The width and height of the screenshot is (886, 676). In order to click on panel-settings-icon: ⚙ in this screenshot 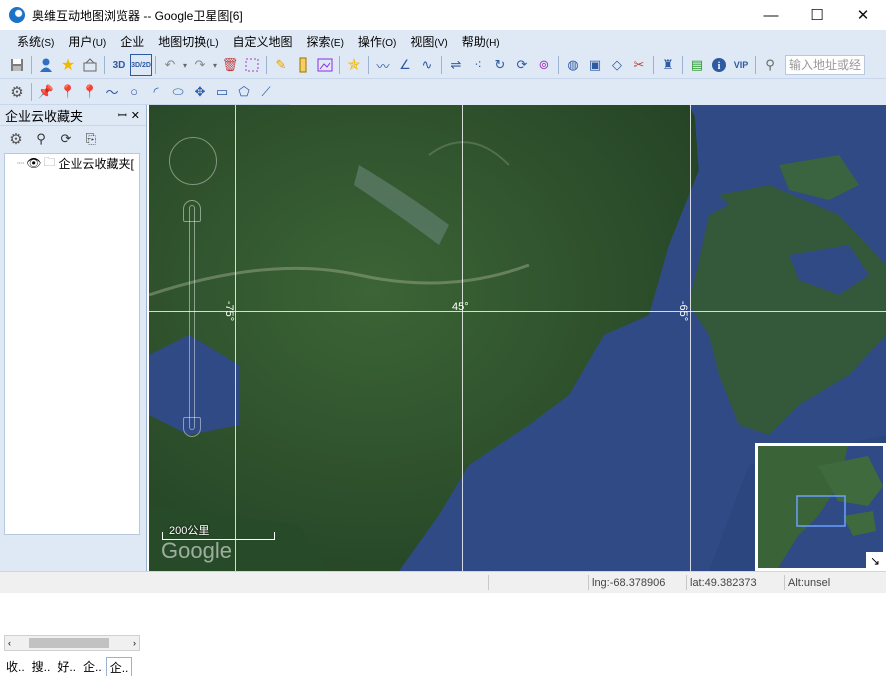, I will do `click(16, 139)`.